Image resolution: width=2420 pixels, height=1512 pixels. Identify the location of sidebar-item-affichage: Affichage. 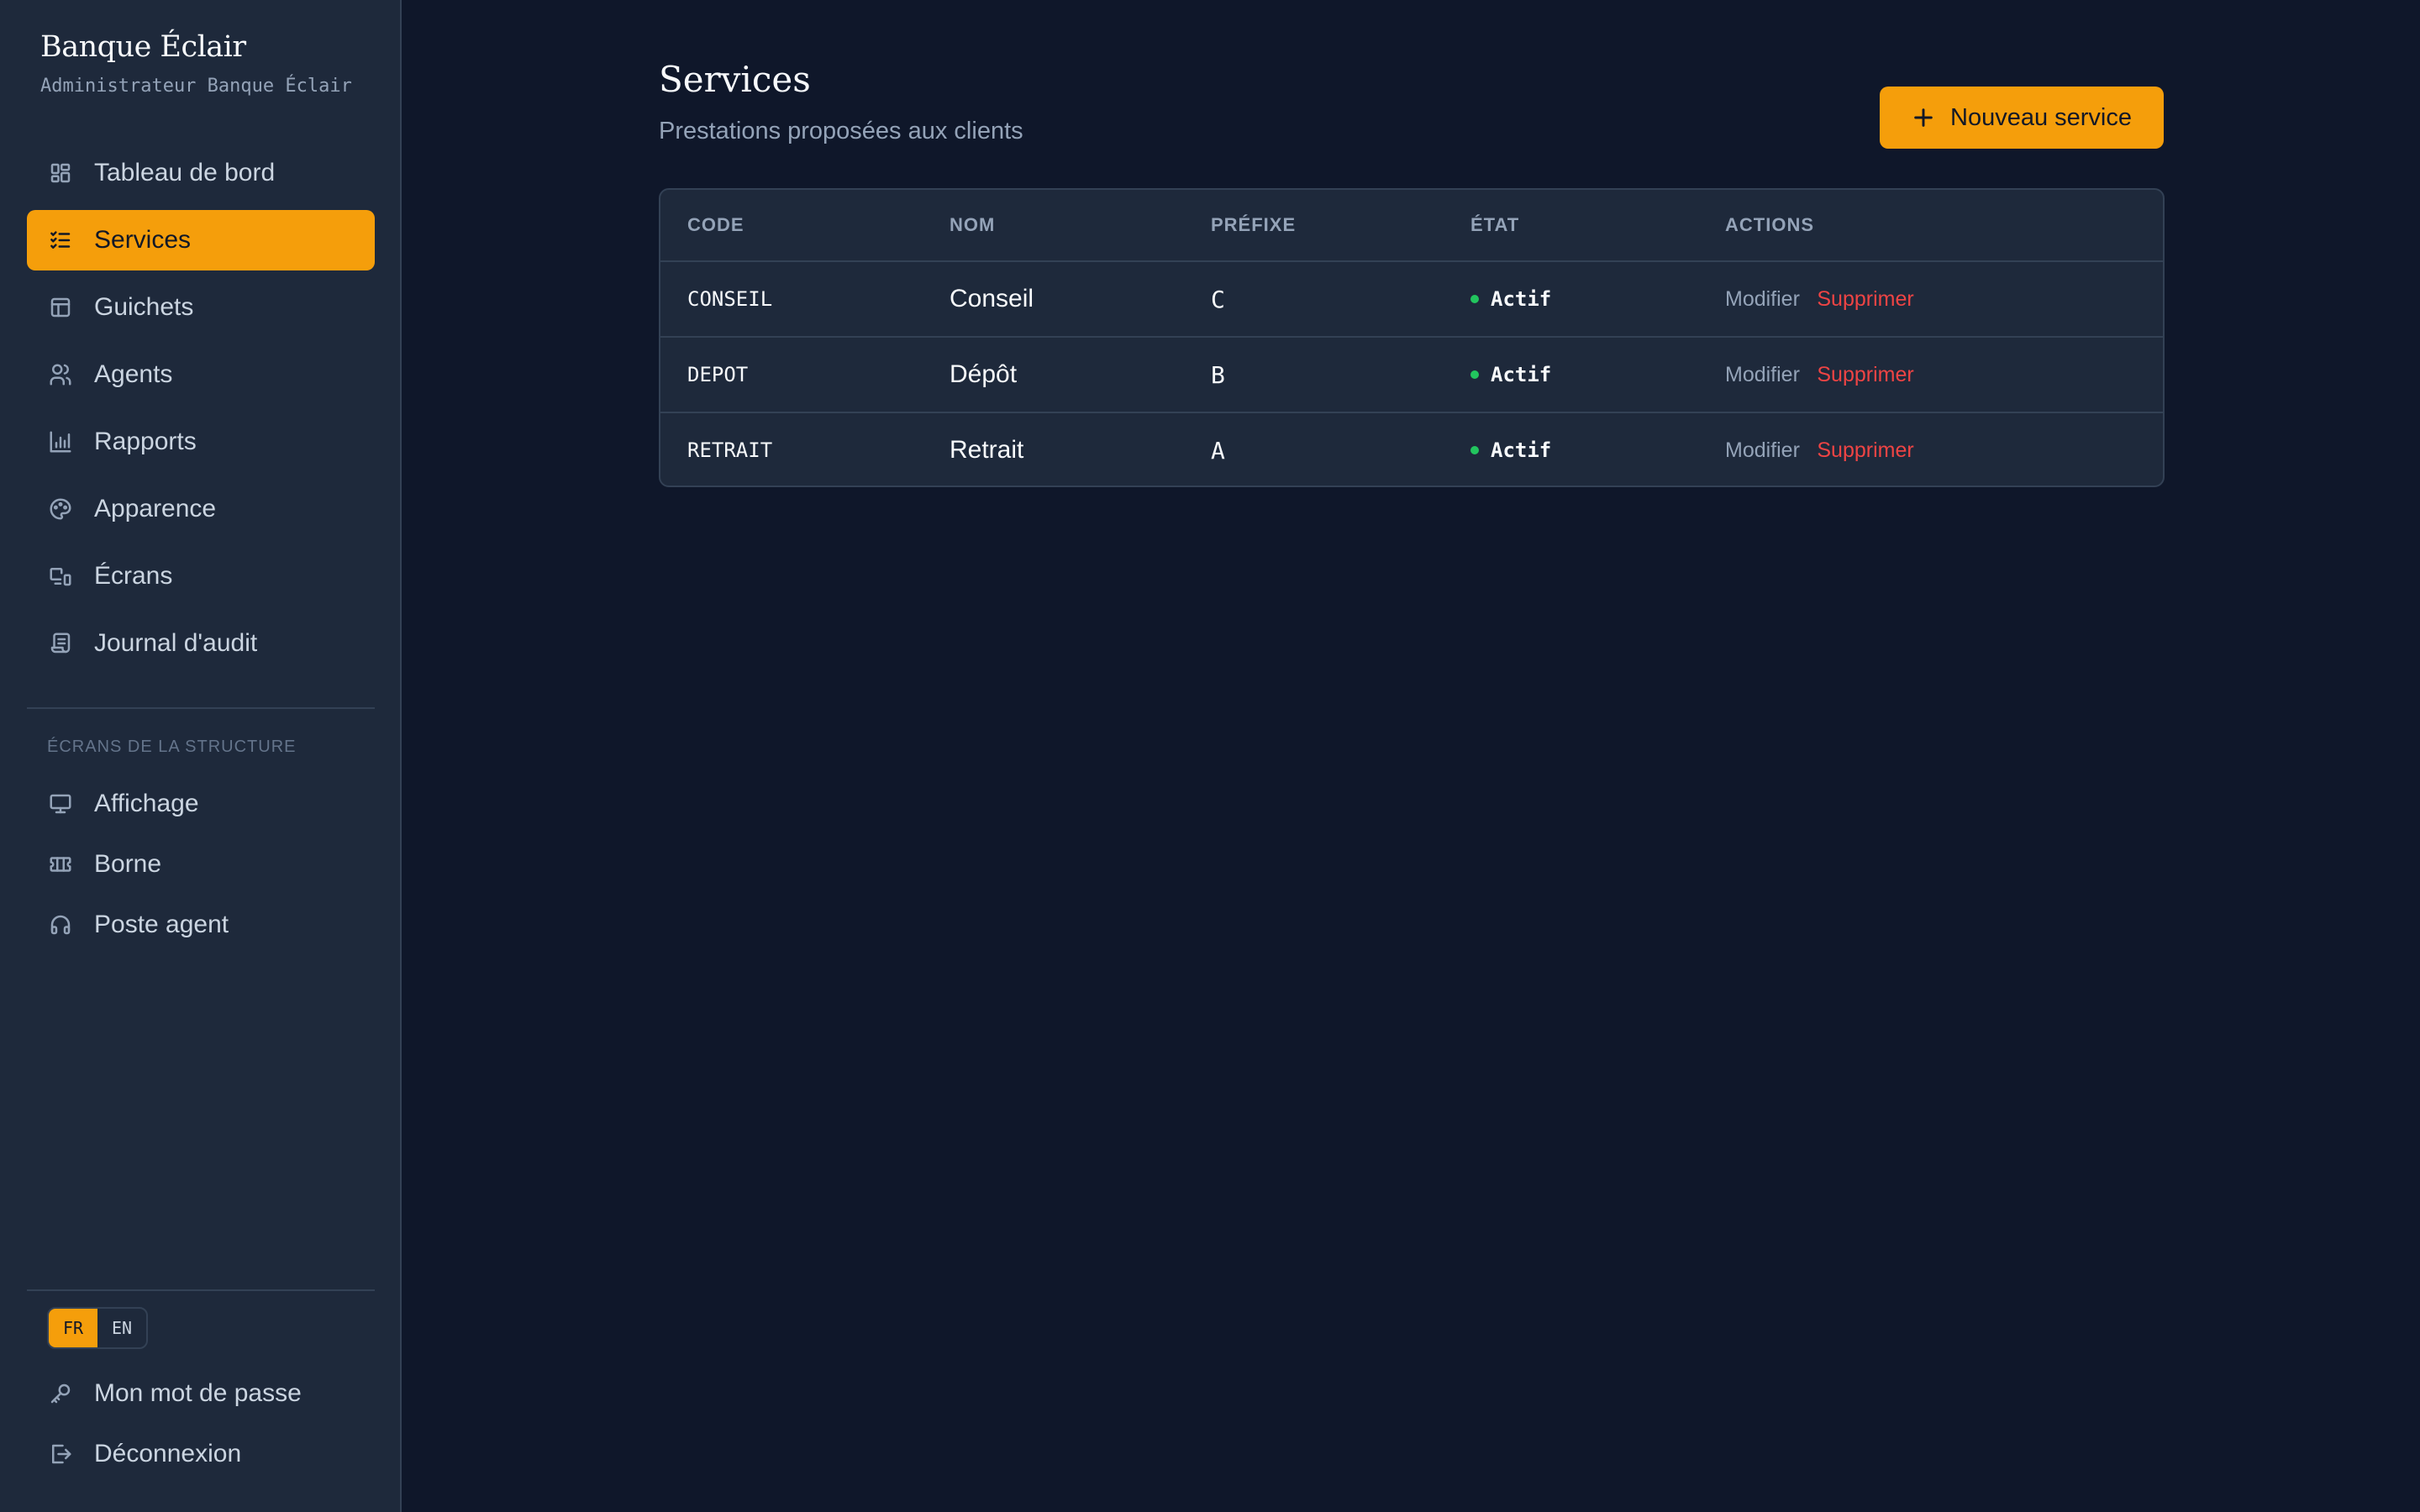
(201, 803).